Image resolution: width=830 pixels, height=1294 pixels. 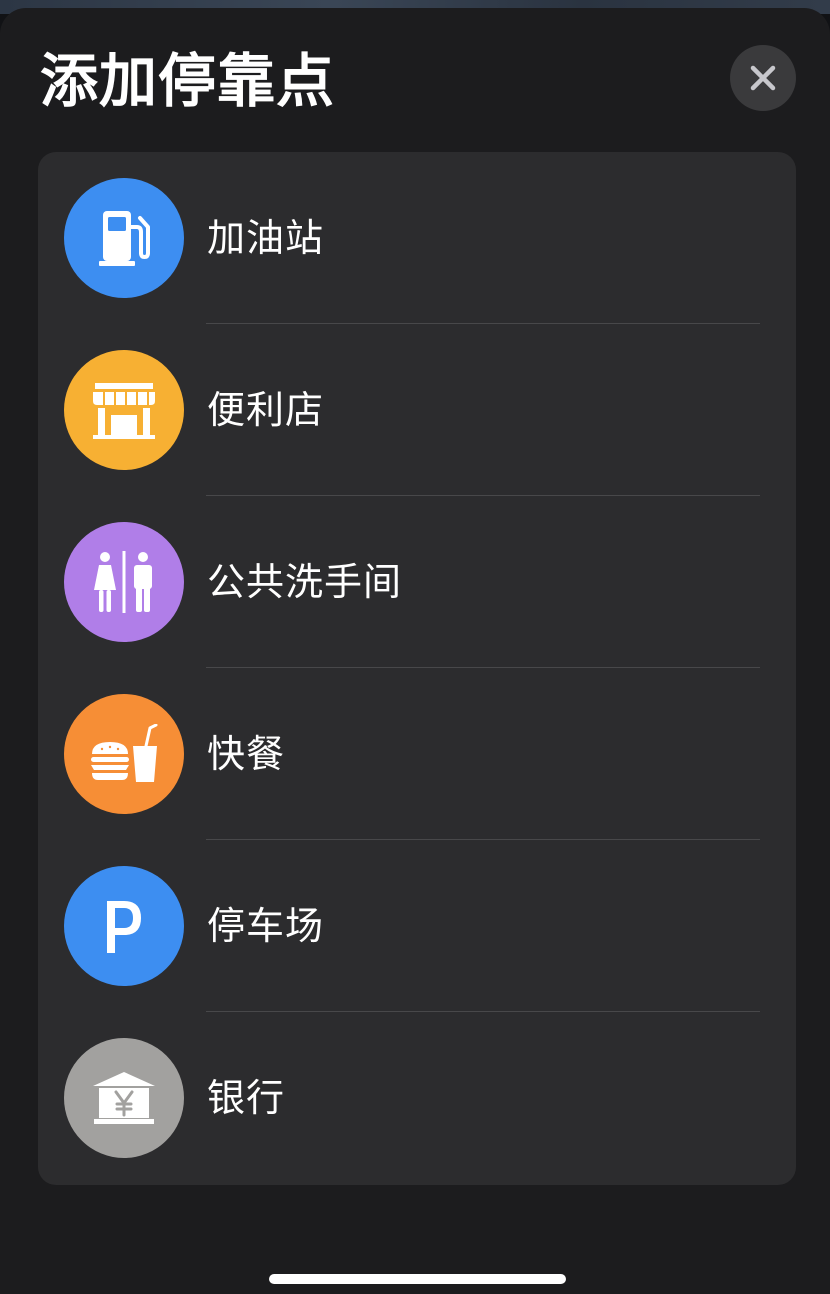 I want to click on fast-food-icon-circle, so click(x=124, y=754).